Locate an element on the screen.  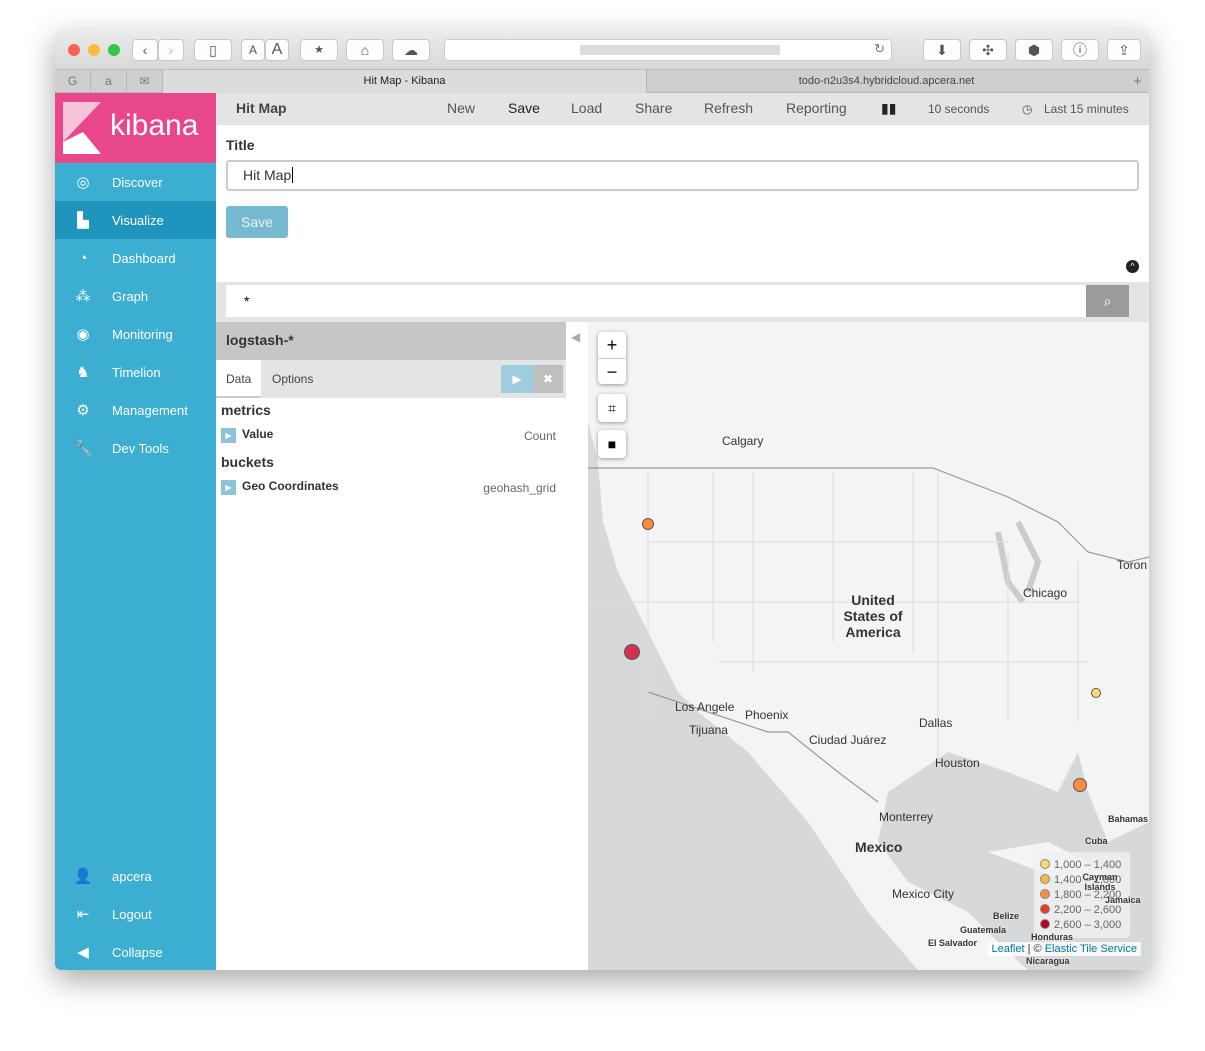
map-label: El Salvador is located at coordinates (953, 943).